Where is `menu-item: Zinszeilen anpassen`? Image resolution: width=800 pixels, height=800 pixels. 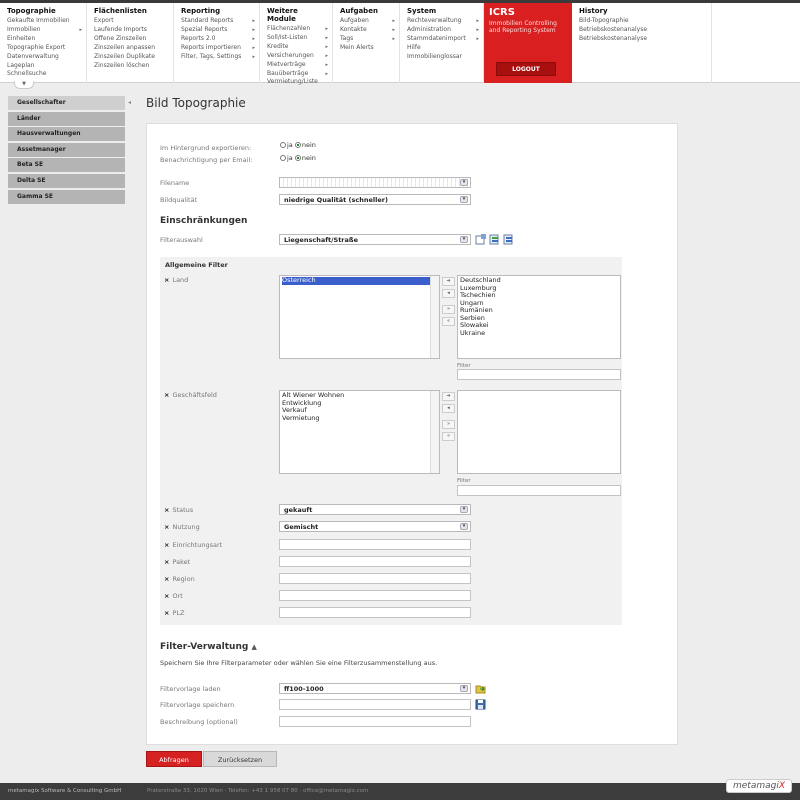 menu-item: Zinszeilen anpassen is located at coordinates (130, 48).